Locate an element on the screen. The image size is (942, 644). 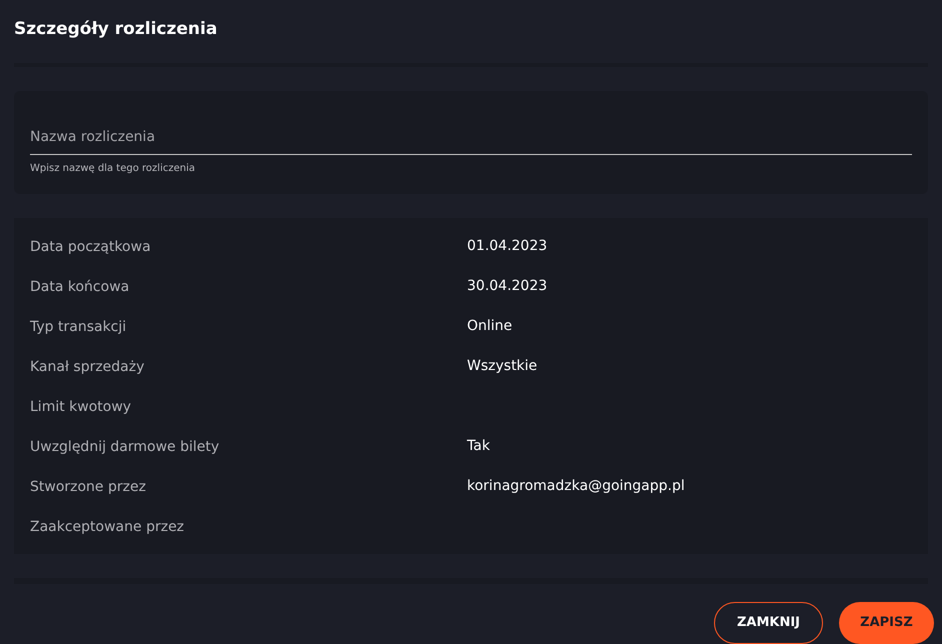
detail-label: Typ transakcji is located at coordinates (78, 327).